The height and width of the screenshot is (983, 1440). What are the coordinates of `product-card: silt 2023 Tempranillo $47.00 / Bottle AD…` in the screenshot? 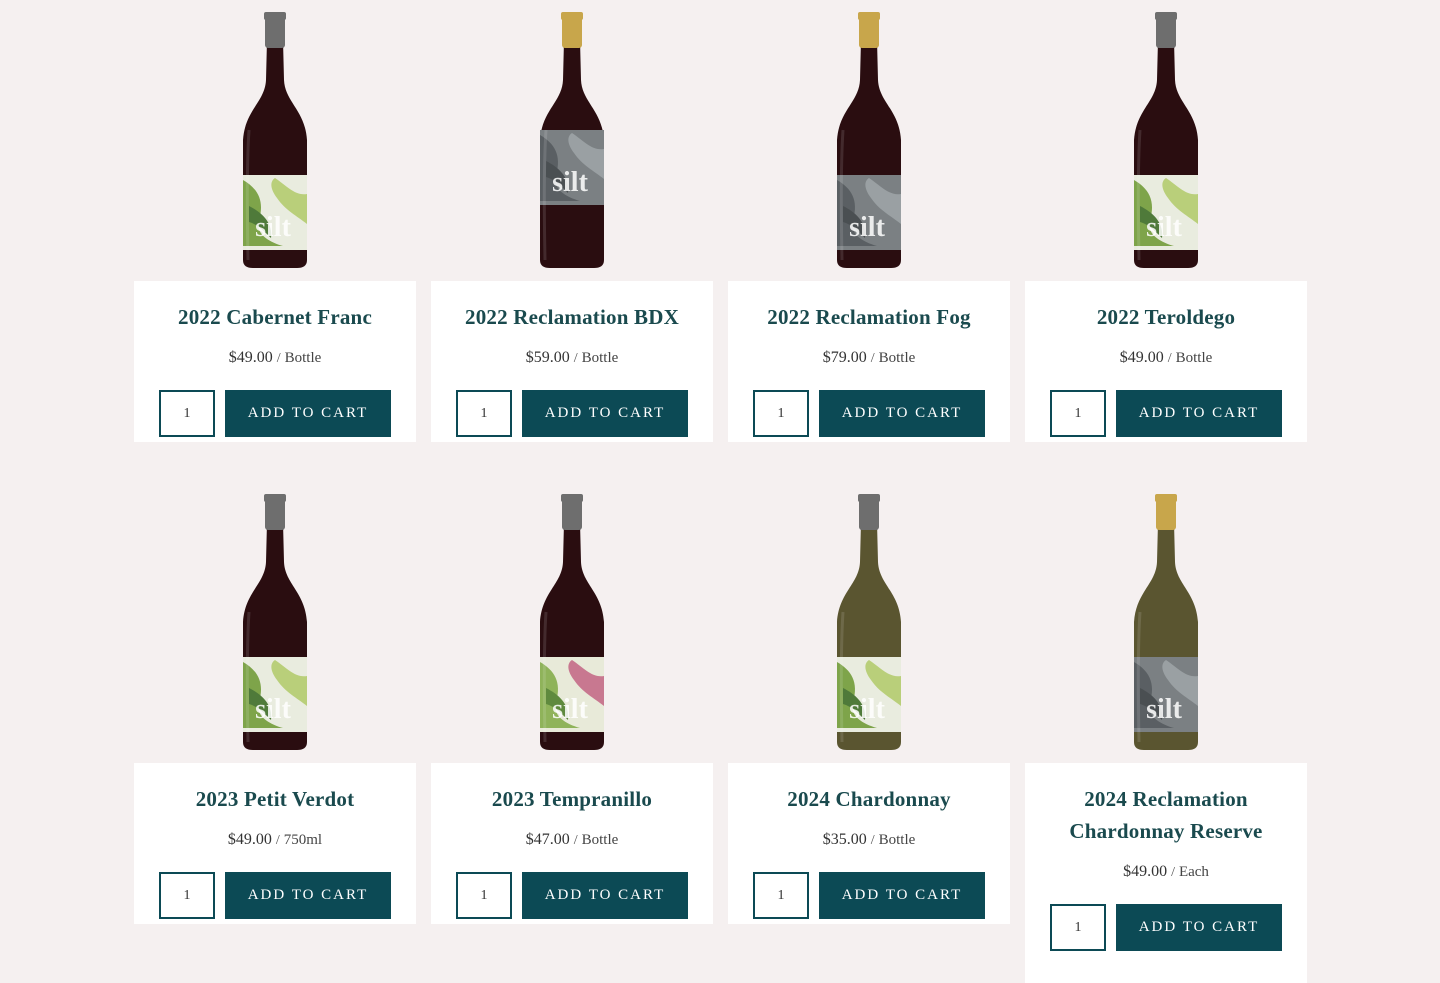 It's located at (572, 732).